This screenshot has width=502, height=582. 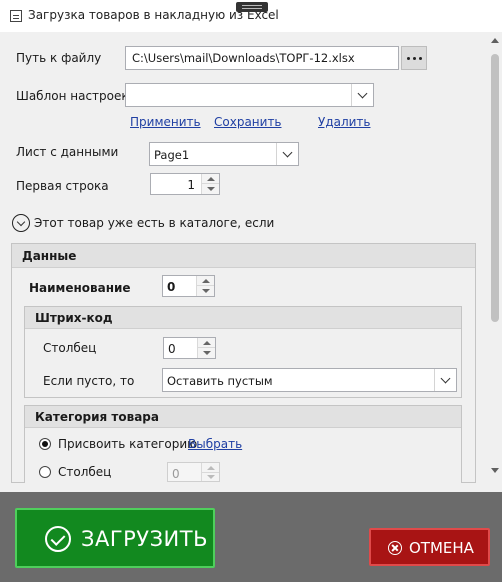 I want to click on choose-category-link: Выбрать, so click(x=215, y=444).